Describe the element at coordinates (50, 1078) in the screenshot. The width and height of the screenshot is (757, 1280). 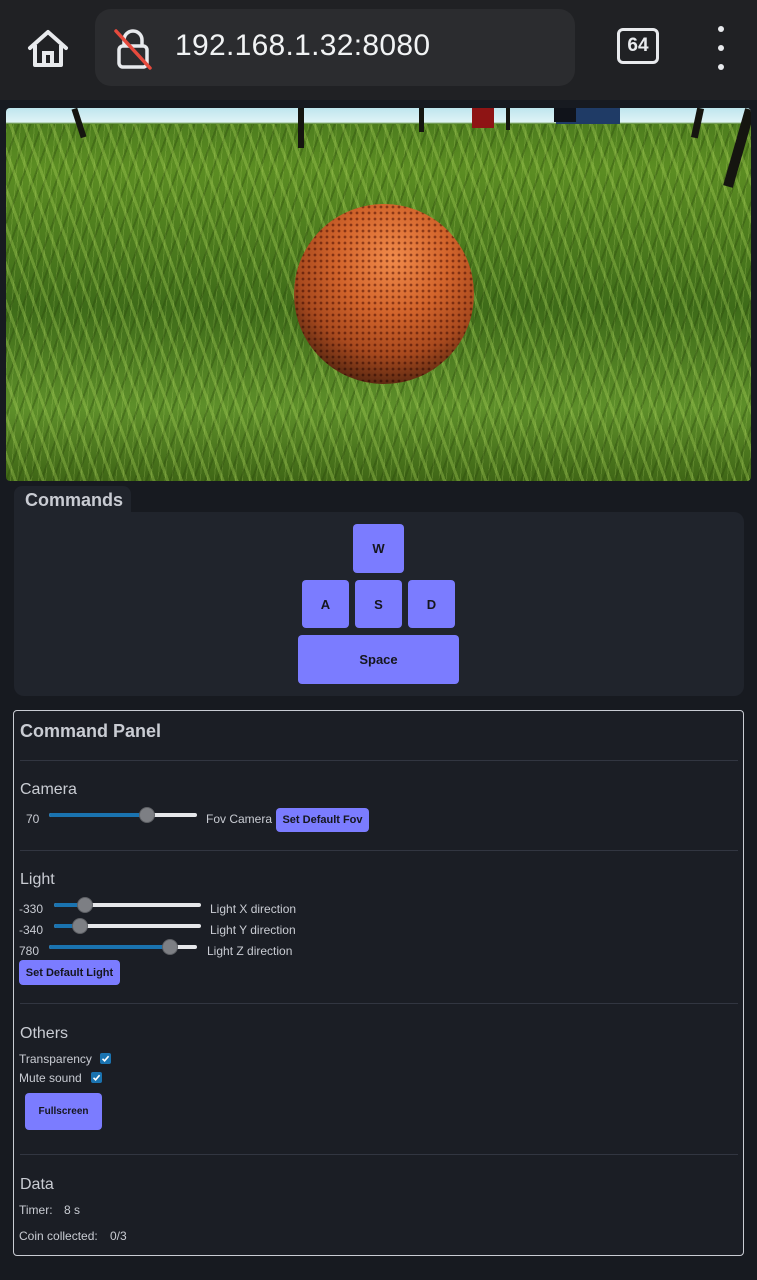
I see `mute-sound-label: Mute sound` at that location.